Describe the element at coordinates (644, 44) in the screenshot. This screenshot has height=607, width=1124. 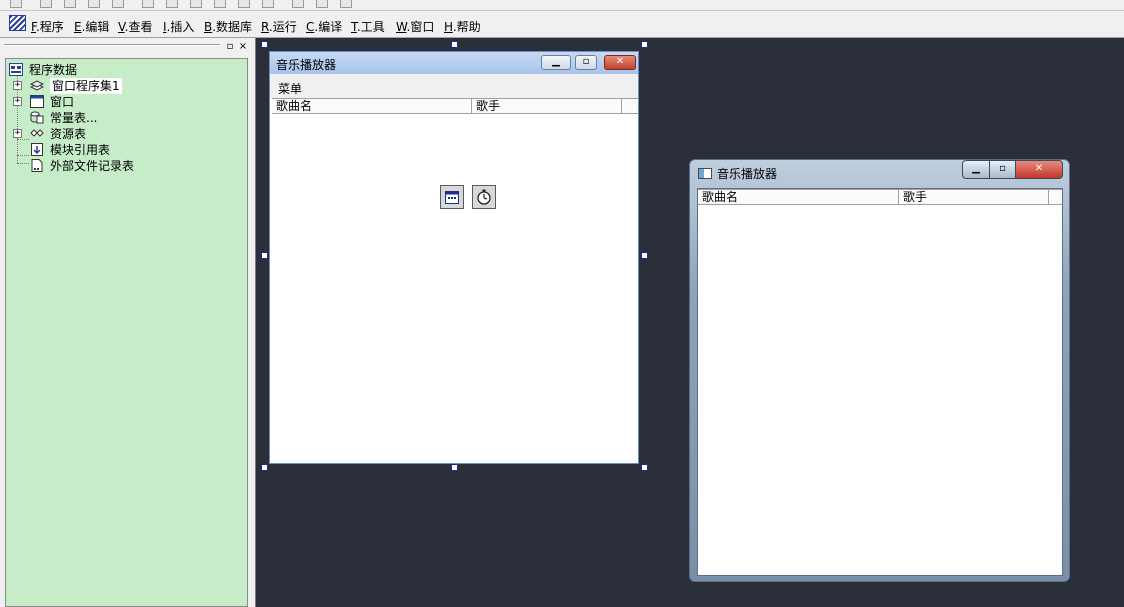
I see `resize-handle-top-right` at that location.